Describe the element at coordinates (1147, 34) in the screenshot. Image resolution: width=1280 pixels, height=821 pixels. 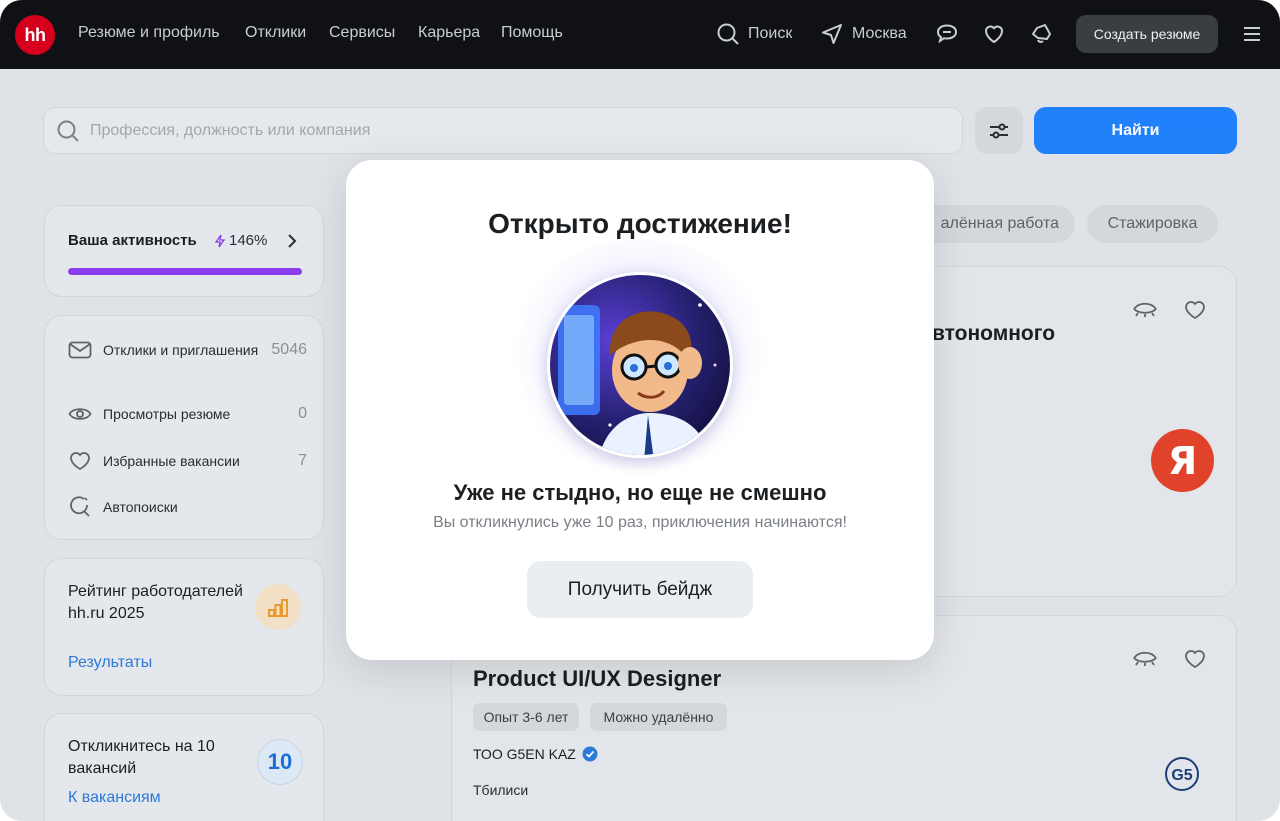
I see `create-resume-button: Создать резюме` at that location.